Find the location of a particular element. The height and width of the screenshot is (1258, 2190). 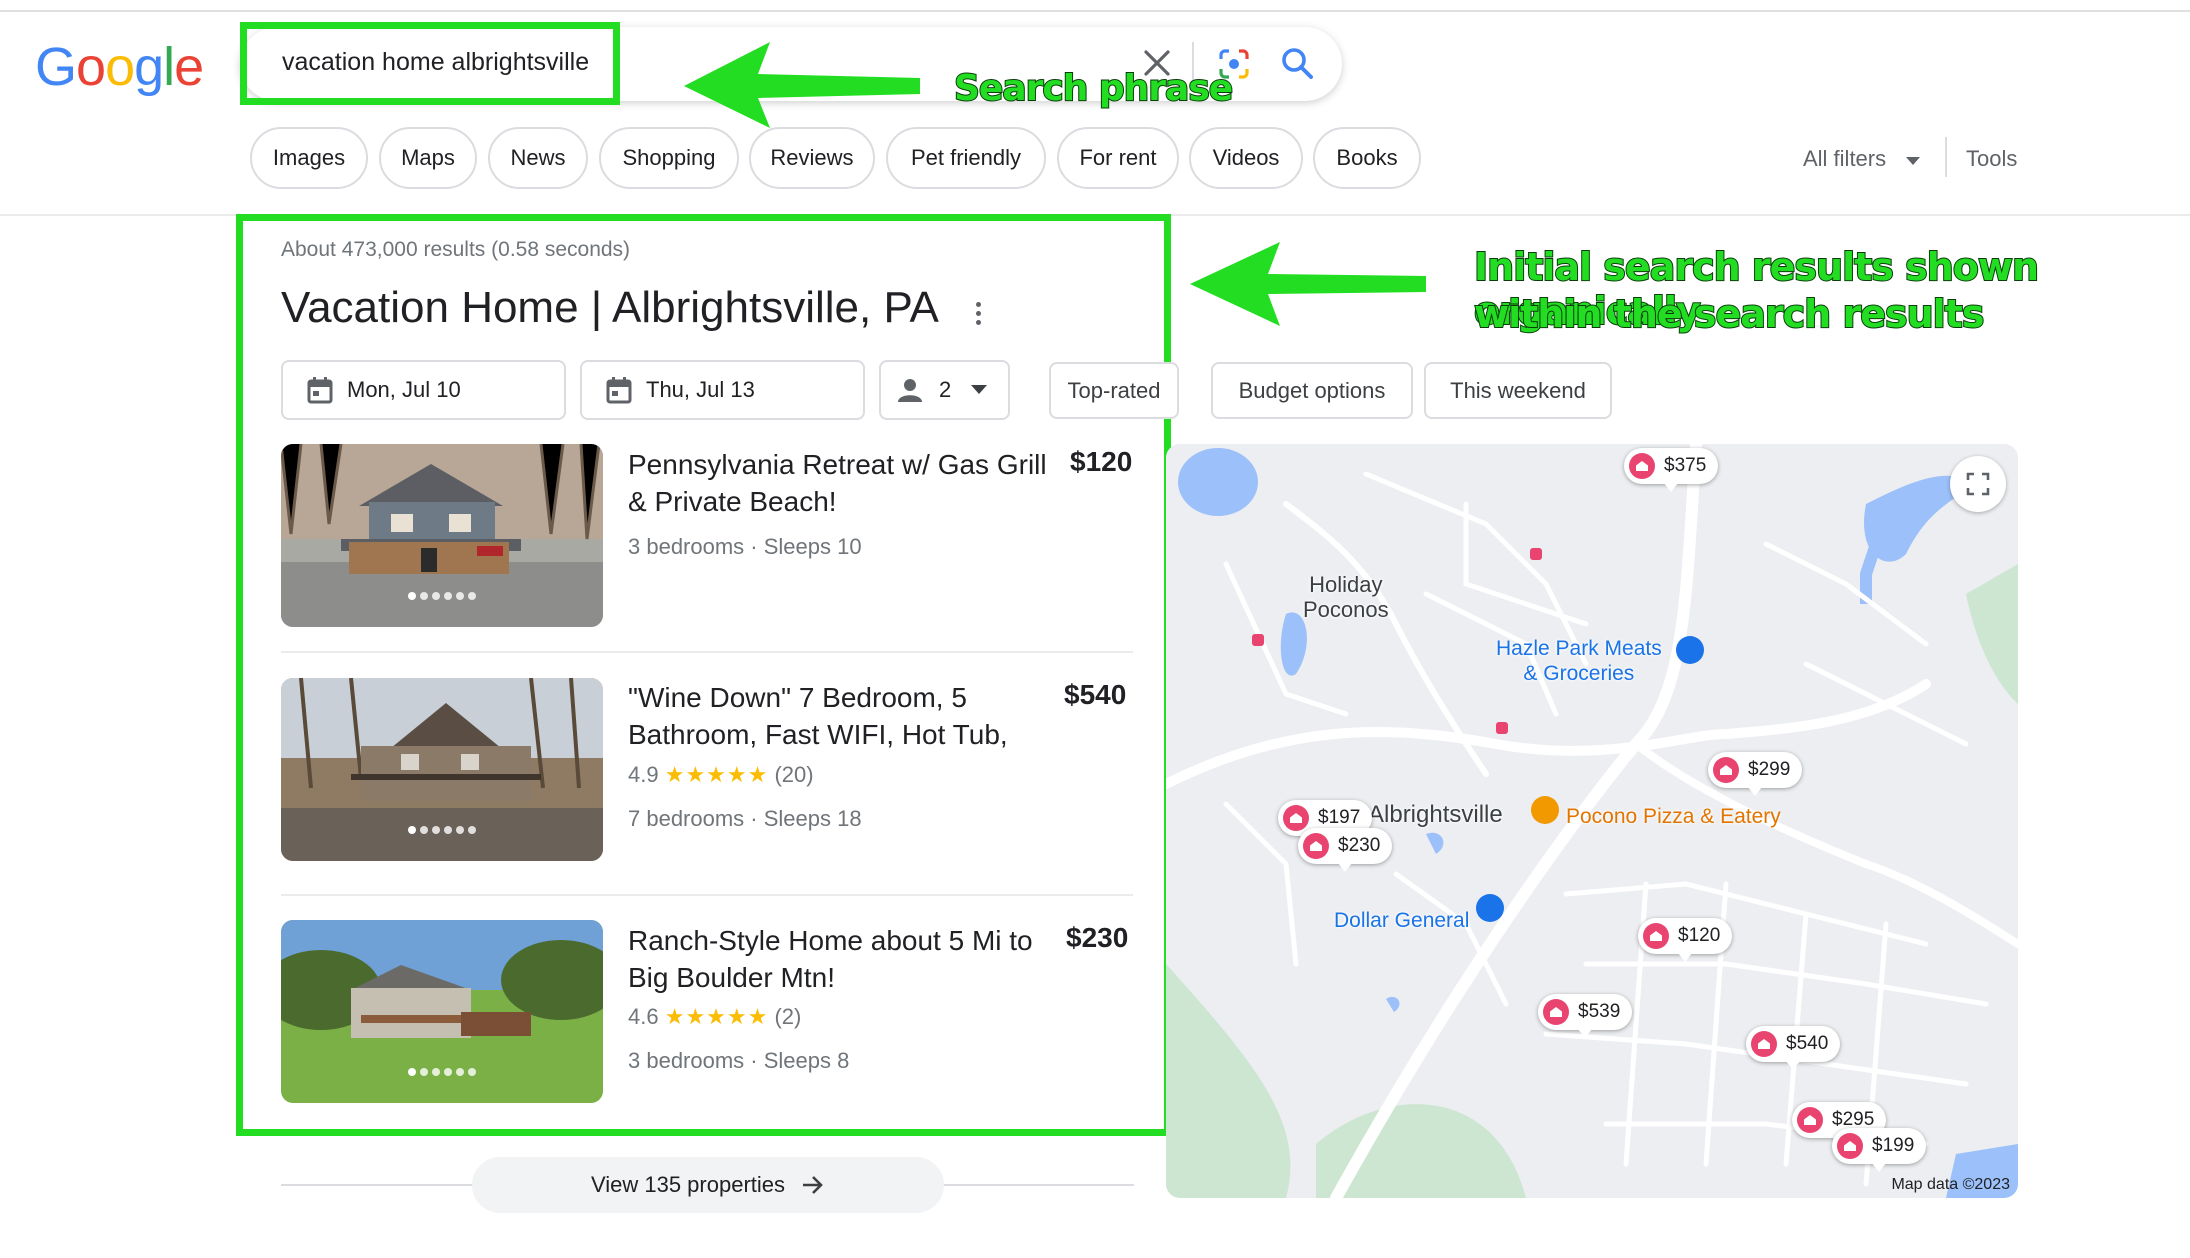

this-weekend-chip: This weekend is located at coordinates (1518, 390).